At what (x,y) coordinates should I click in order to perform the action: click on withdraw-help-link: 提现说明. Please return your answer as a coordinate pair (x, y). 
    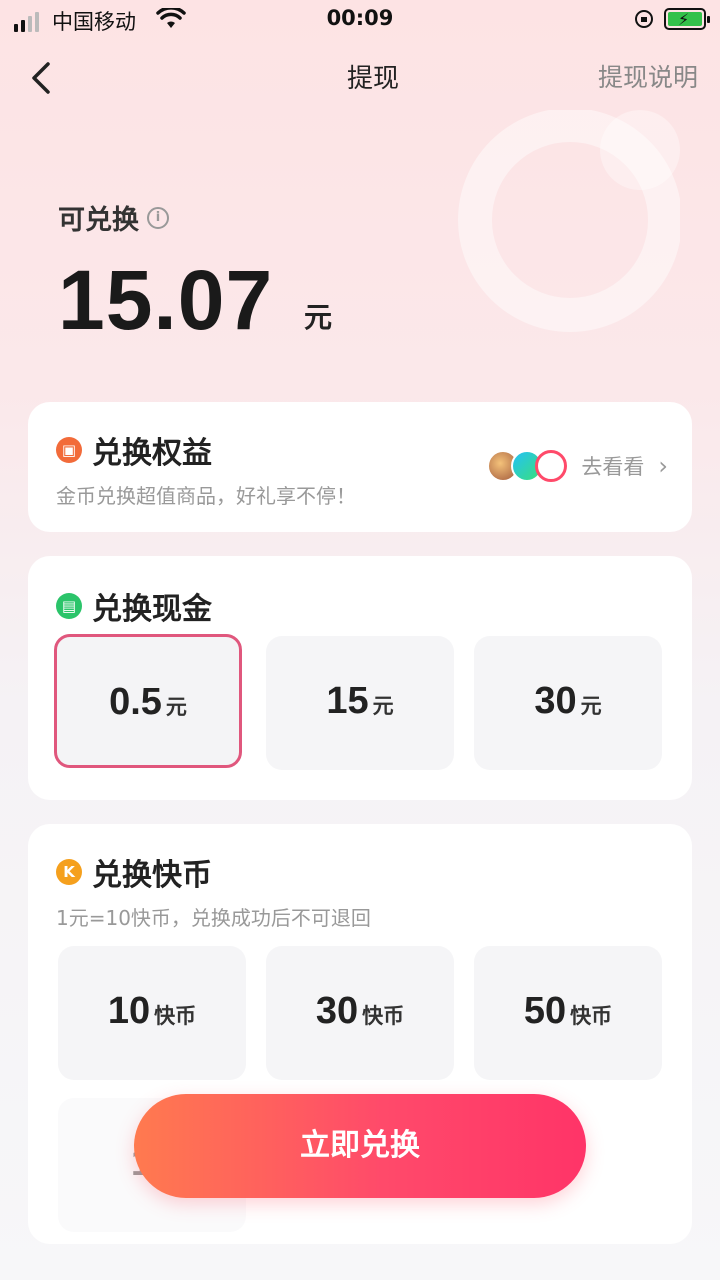
    Looking at the image, I should click on (648, 76).